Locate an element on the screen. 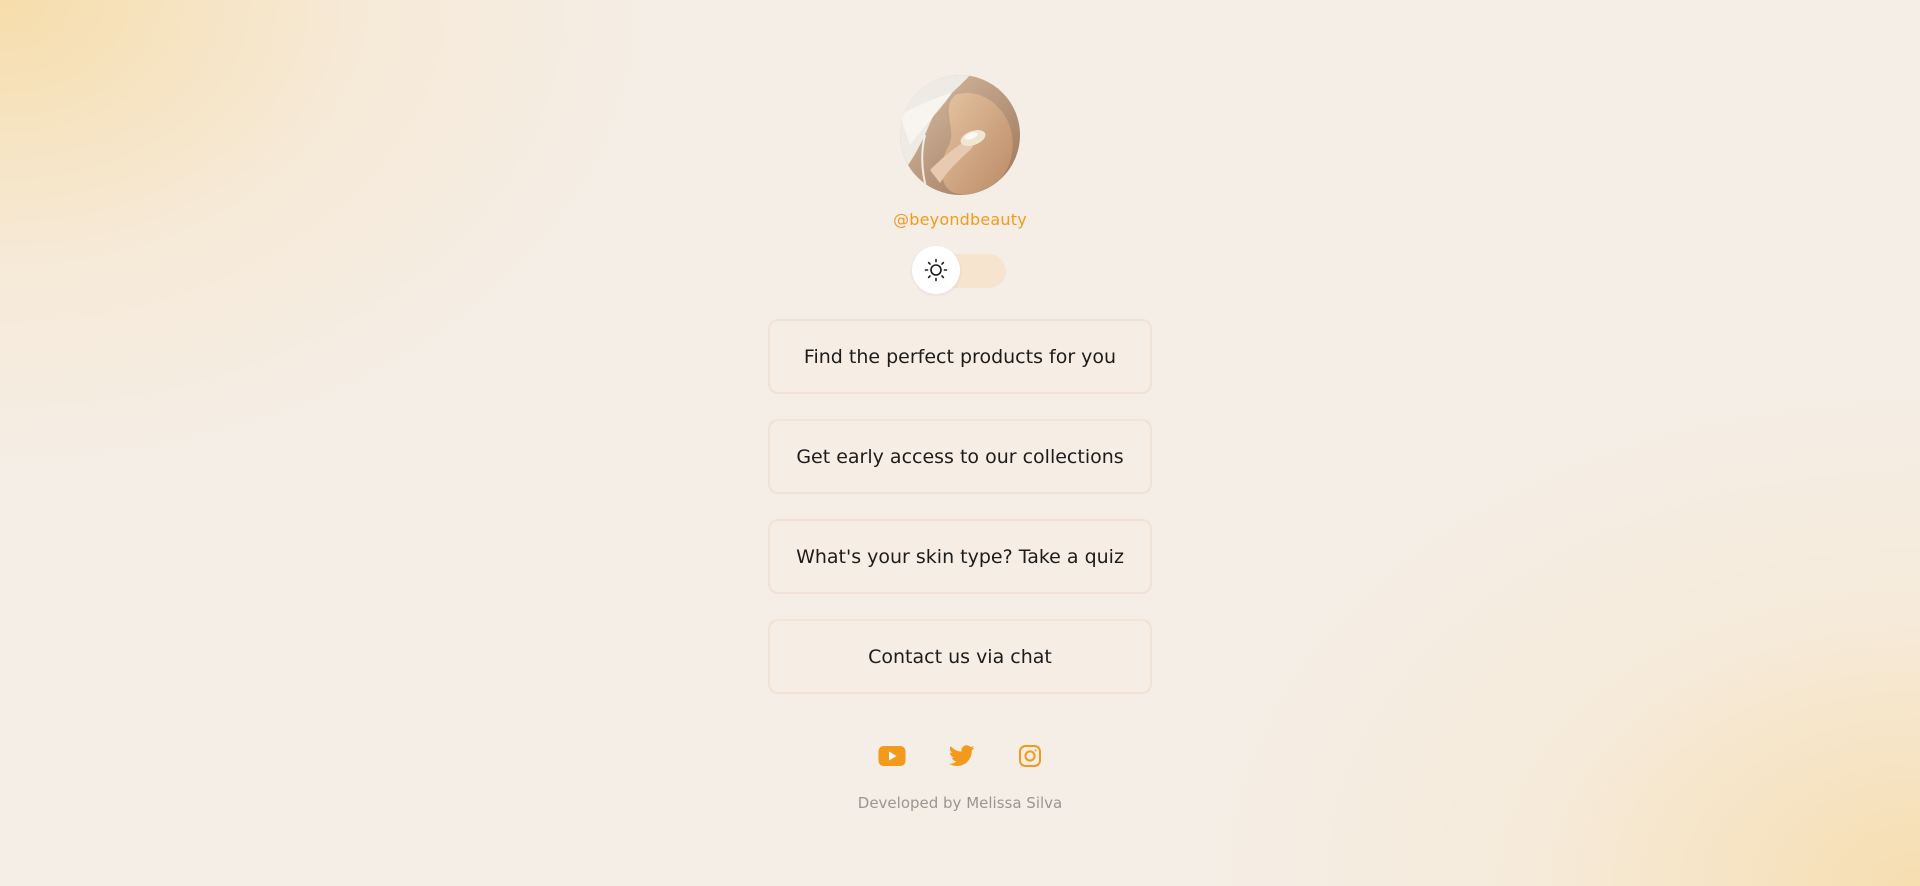 Image resolution: width=1920 pixels, height=886 pixels. theme-toggle is located at coordinates (960, 270).